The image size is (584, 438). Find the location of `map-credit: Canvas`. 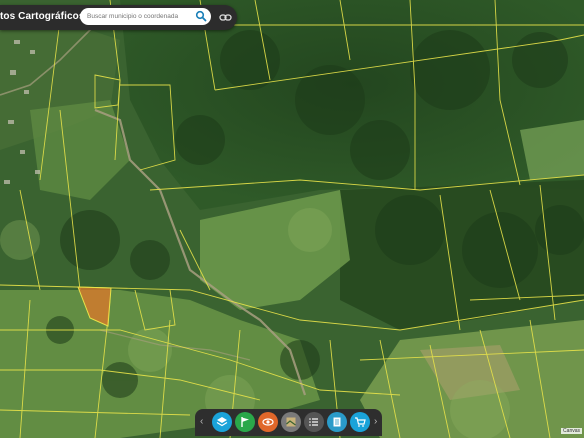

map-credit: Canvas is located at coordinates (571, 431).